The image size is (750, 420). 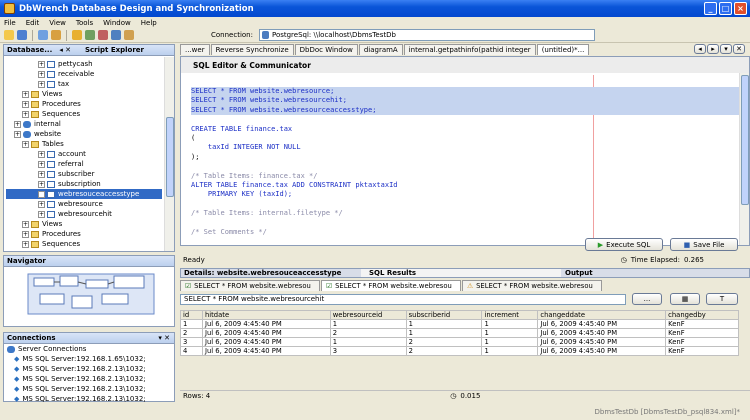 What do you see at coordinates (726, 49) in the screenshot?
I see `tab-list-icon: ▾` at bounding box center [726, 49].